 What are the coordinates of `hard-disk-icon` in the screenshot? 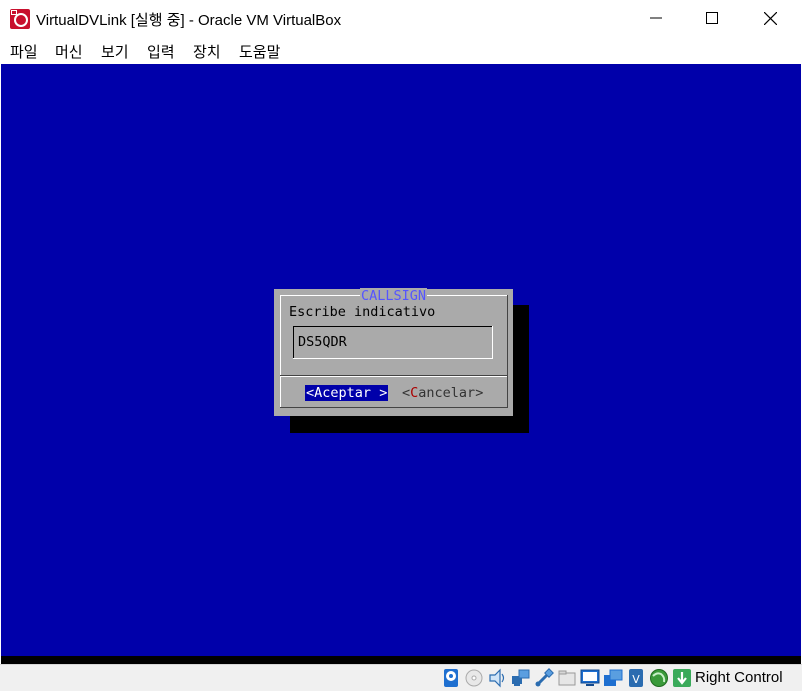 It's located at (451, 678).